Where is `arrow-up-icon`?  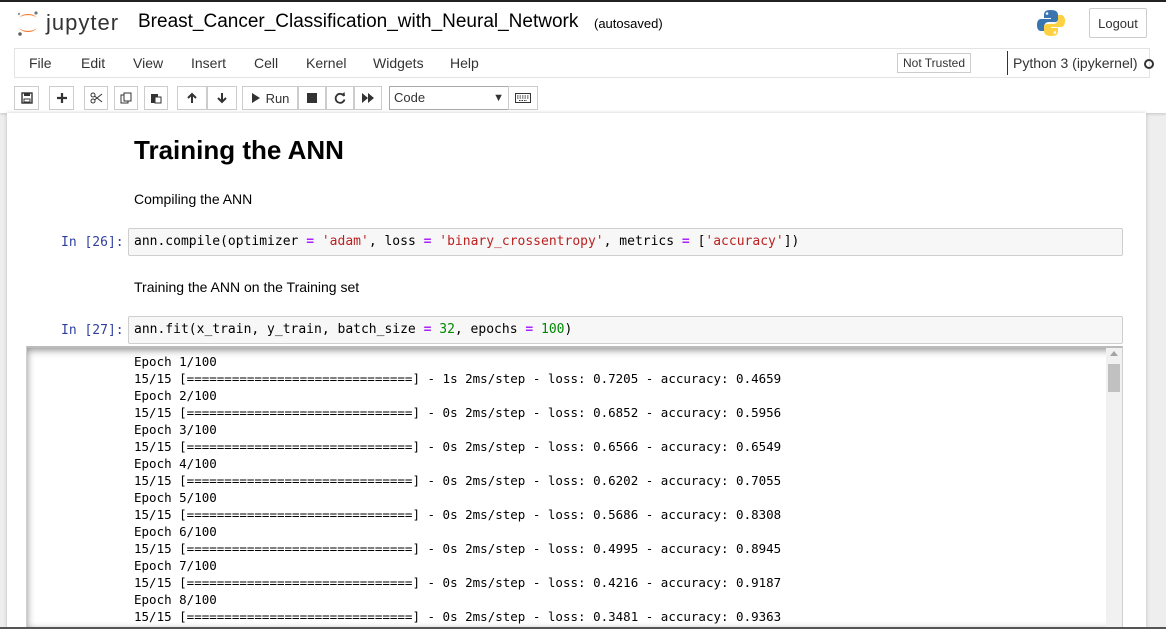 arrow-up-icon is located at coordinates (192, 97).